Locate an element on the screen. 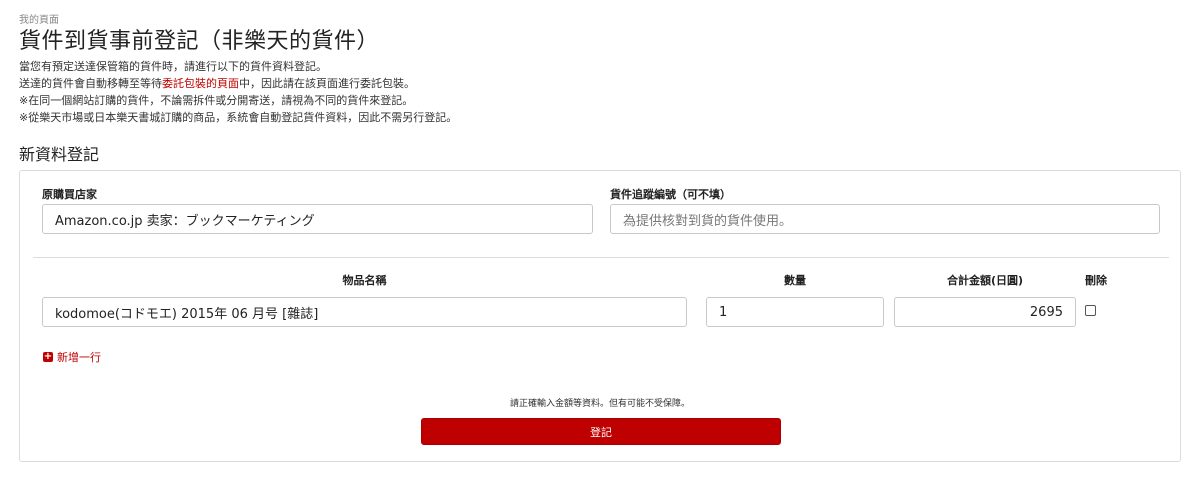 The height and width of the screenshot is (492, 1200). plus-icon: + is located at coordinates (48, 356).